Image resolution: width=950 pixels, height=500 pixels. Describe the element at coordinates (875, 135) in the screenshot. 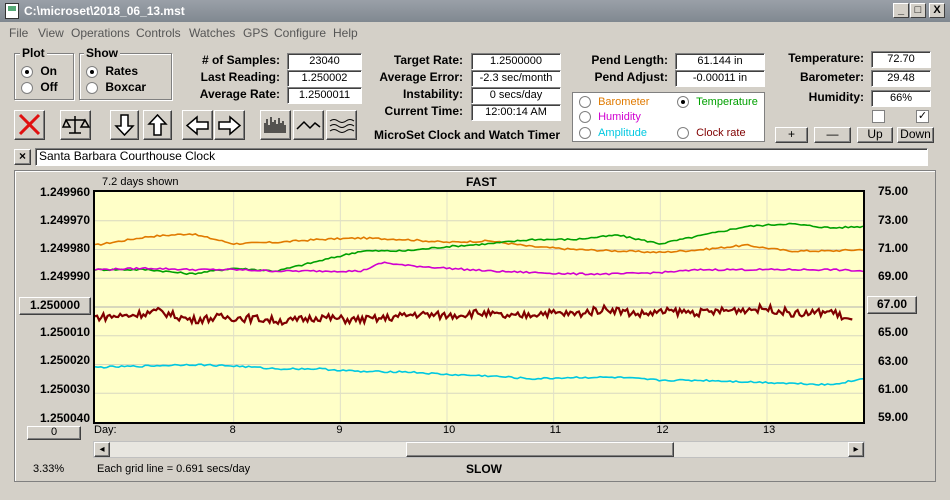

I see `scale-up-button: Up` at that location.